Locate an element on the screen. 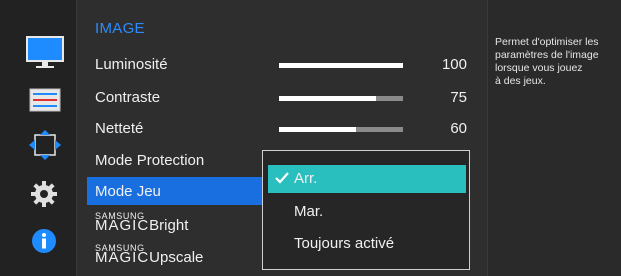 This screenshot has height=276, width=621. option-always-on: Toujours activé is located at coordinates (367, 244).